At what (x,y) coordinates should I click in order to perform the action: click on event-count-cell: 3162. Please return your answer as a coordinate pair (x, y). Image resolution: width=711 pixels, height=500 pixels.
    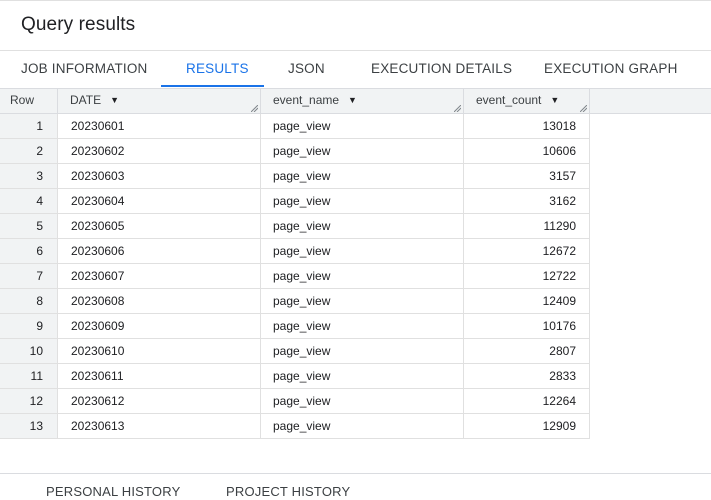
    Looking at the image, I should click on (527, 201).